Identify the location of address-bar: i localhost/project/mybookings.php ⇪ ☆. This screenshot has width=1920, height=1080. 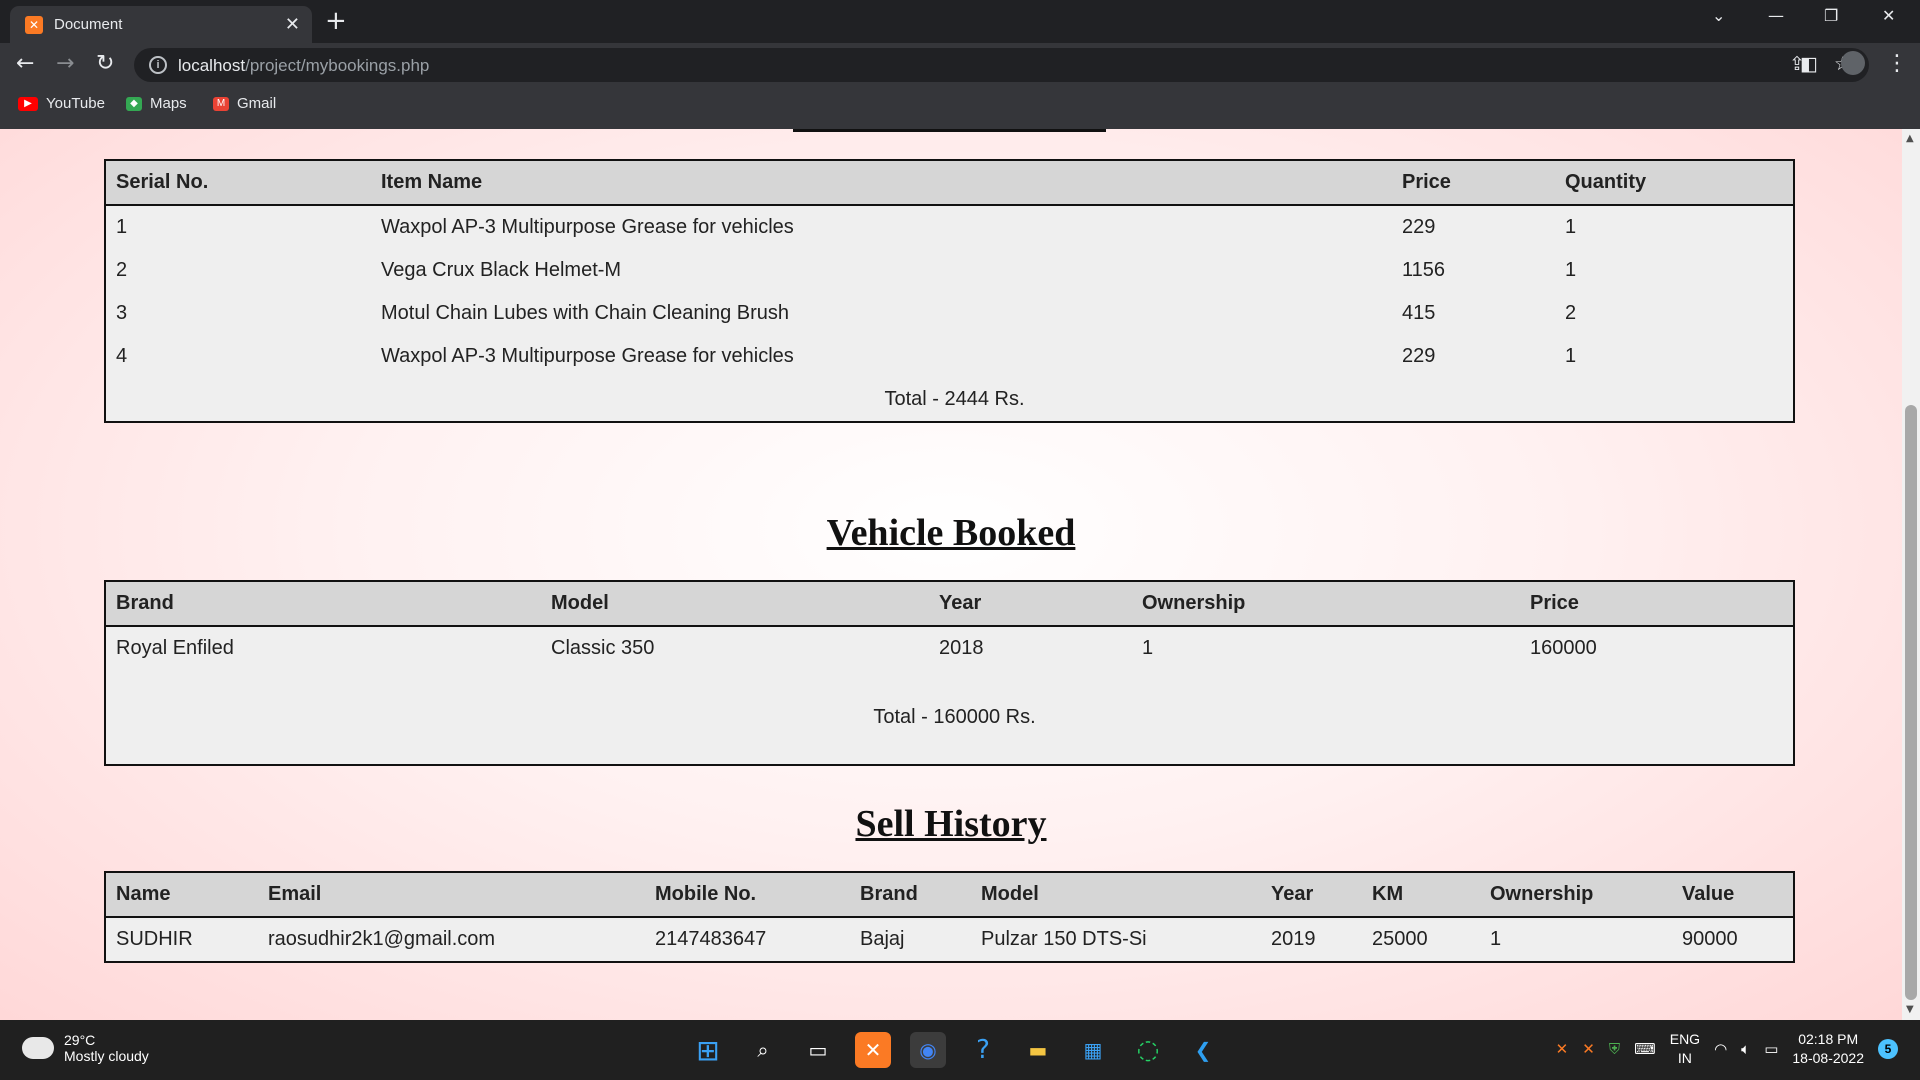
(1001, 65).